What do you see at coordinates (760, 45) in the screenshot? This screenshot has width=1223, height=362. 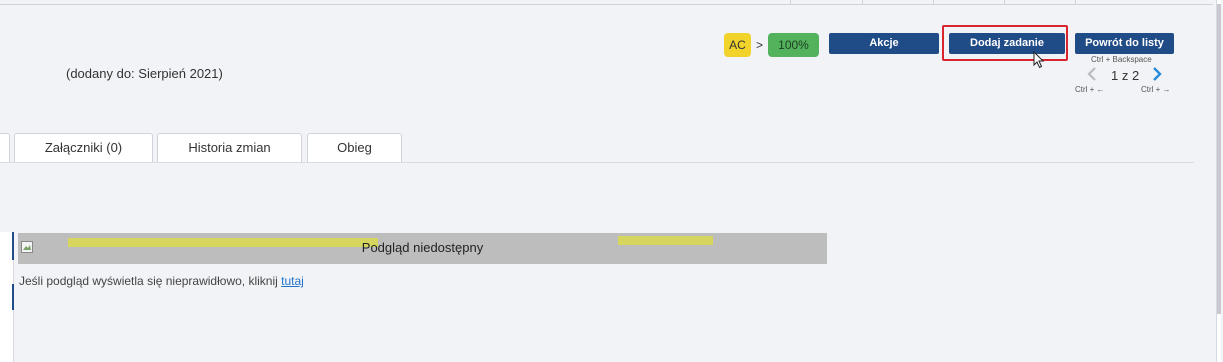 I see `status-arrow: >` at bounding box center [760, 45].